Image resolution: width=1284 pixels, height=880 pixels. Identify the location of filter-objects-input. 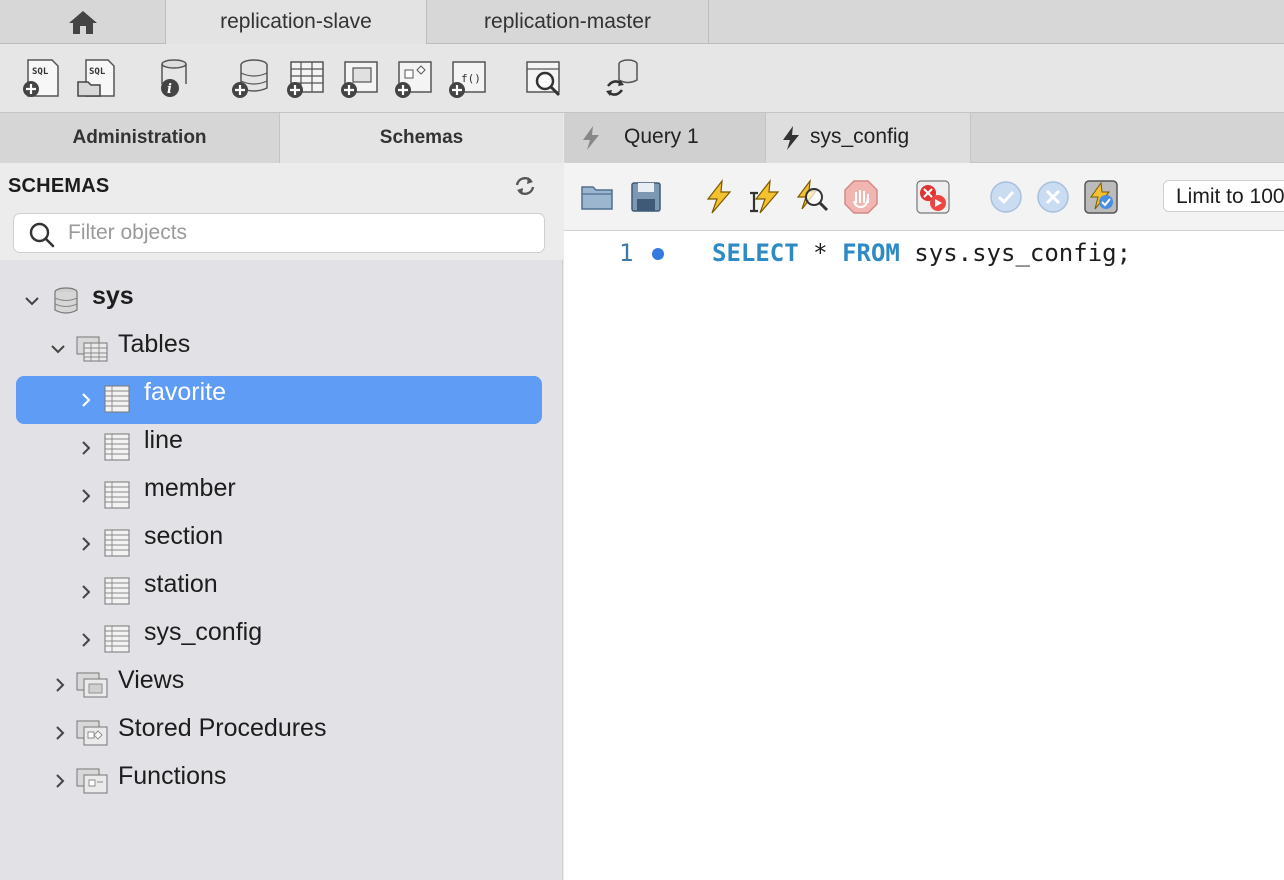
(298, 233).